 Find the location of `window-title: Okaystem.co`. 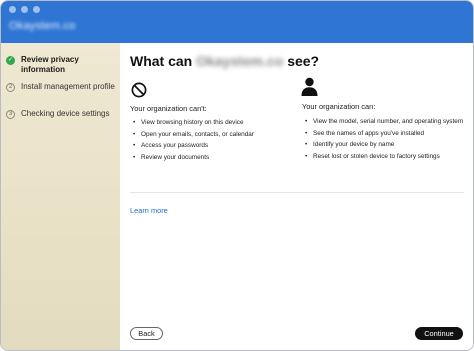

window-title: Okaystem.co is located at coordinates (42, 26).